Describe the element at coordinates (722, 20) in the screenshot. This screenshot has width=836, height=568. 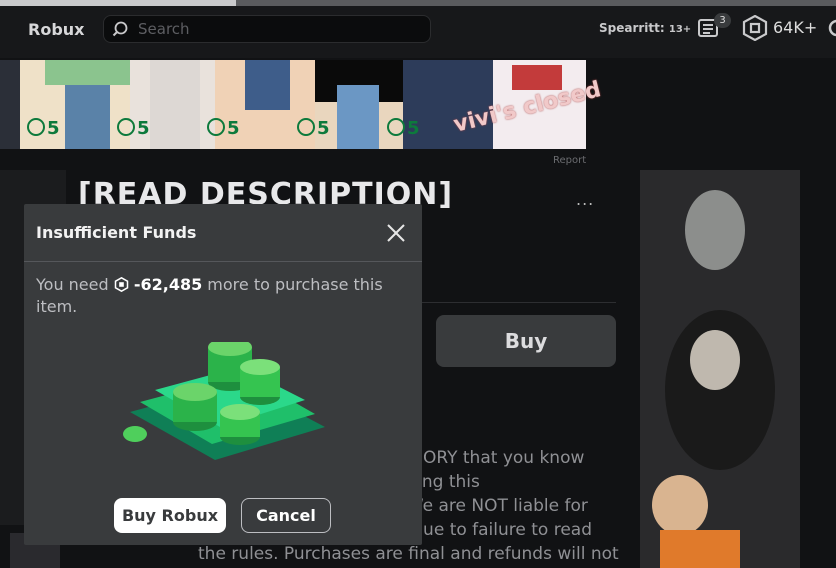
I see `notification-count-badge: 3` at that location.